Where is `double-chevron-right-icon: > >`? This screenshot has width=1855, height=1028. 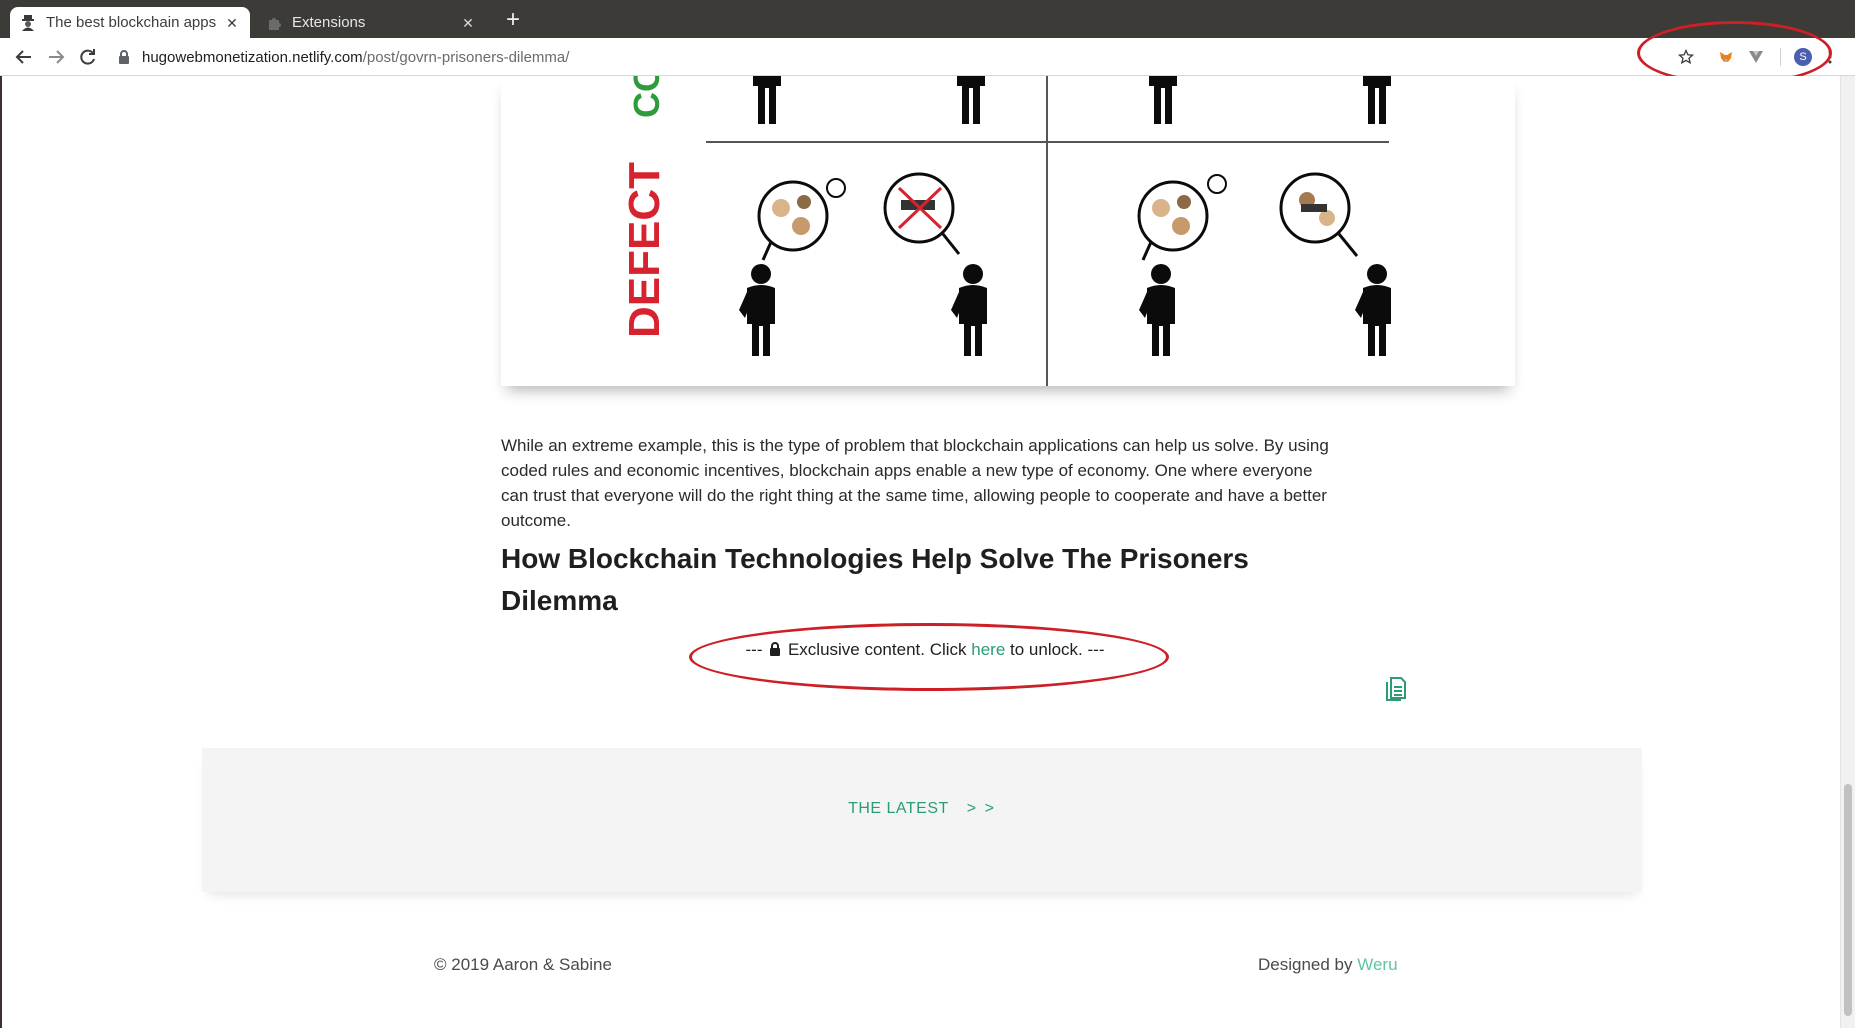
double-chevron-right-icon: > > is located at coordinates (981, 808).